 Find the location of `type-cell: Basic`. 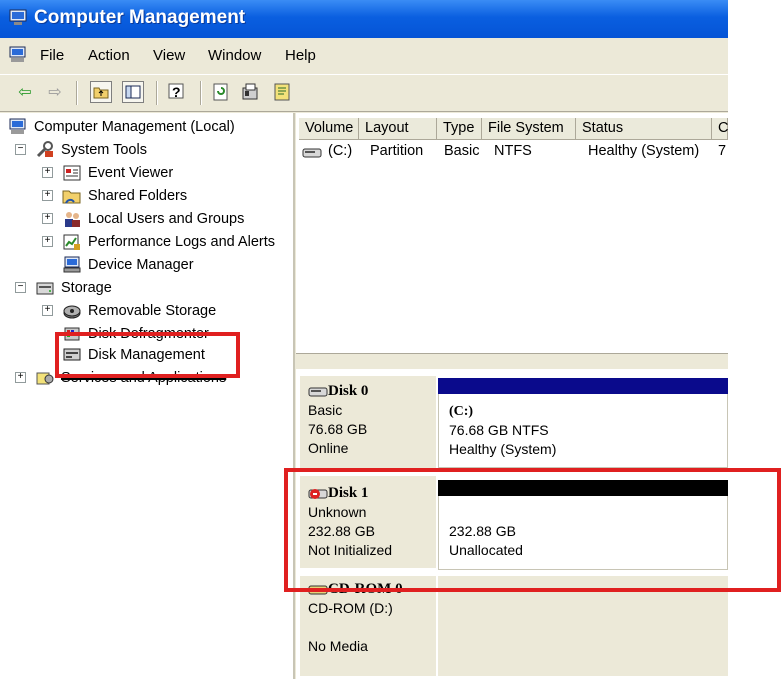

type-cell: Basic is located at coordinates (462, 151).